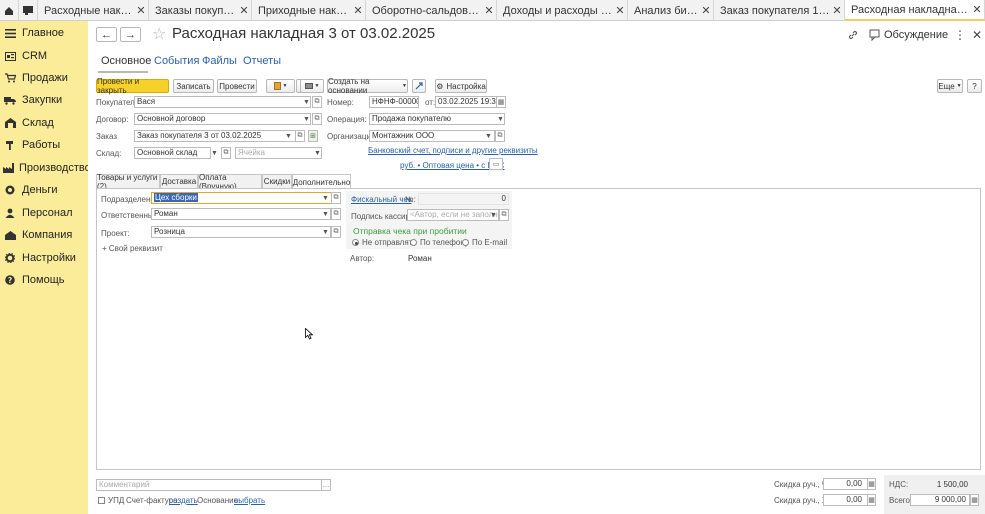 This screenshot has width=985, height=514. Describe the element at coordinates (106, 34) in the screenshot. I see `back-button: ←` at that location.